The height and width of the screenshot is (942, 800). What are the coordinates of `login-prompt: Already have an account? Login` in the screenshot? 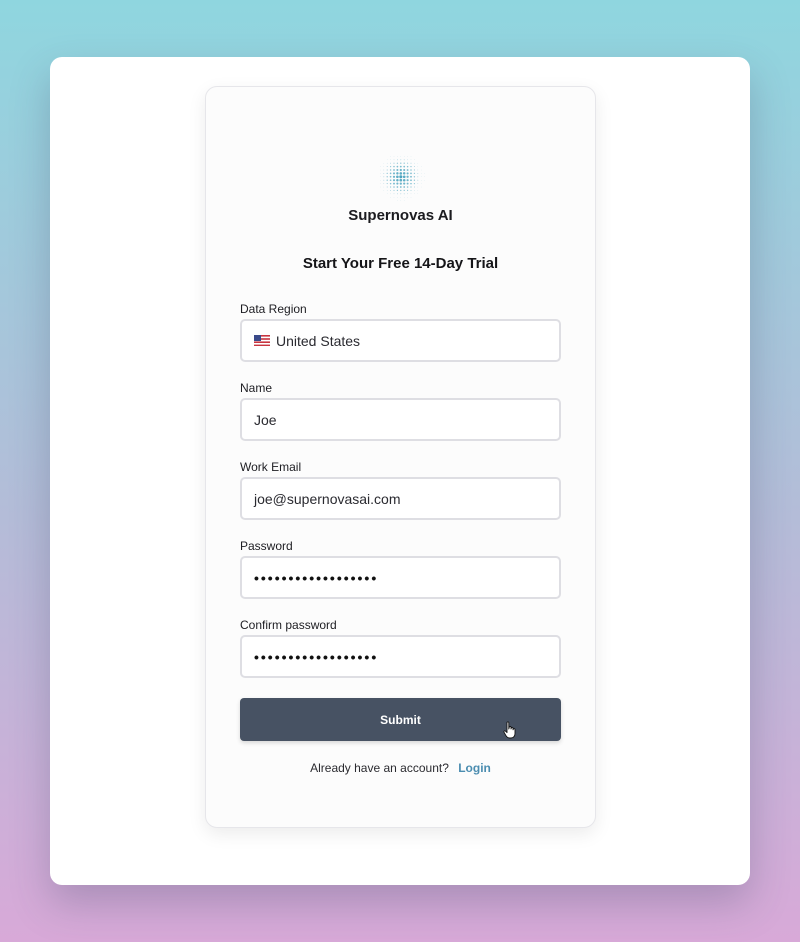 It's located at (400, 768).